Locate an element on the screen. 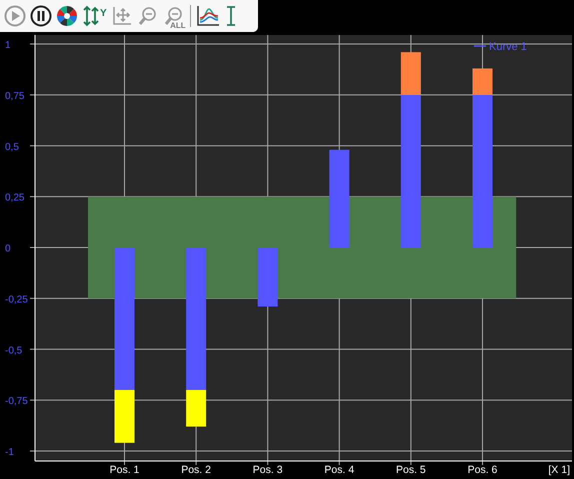 This screenshot has width=574, height=479. scale-y-button: Y is located at coordinates (94, 16).